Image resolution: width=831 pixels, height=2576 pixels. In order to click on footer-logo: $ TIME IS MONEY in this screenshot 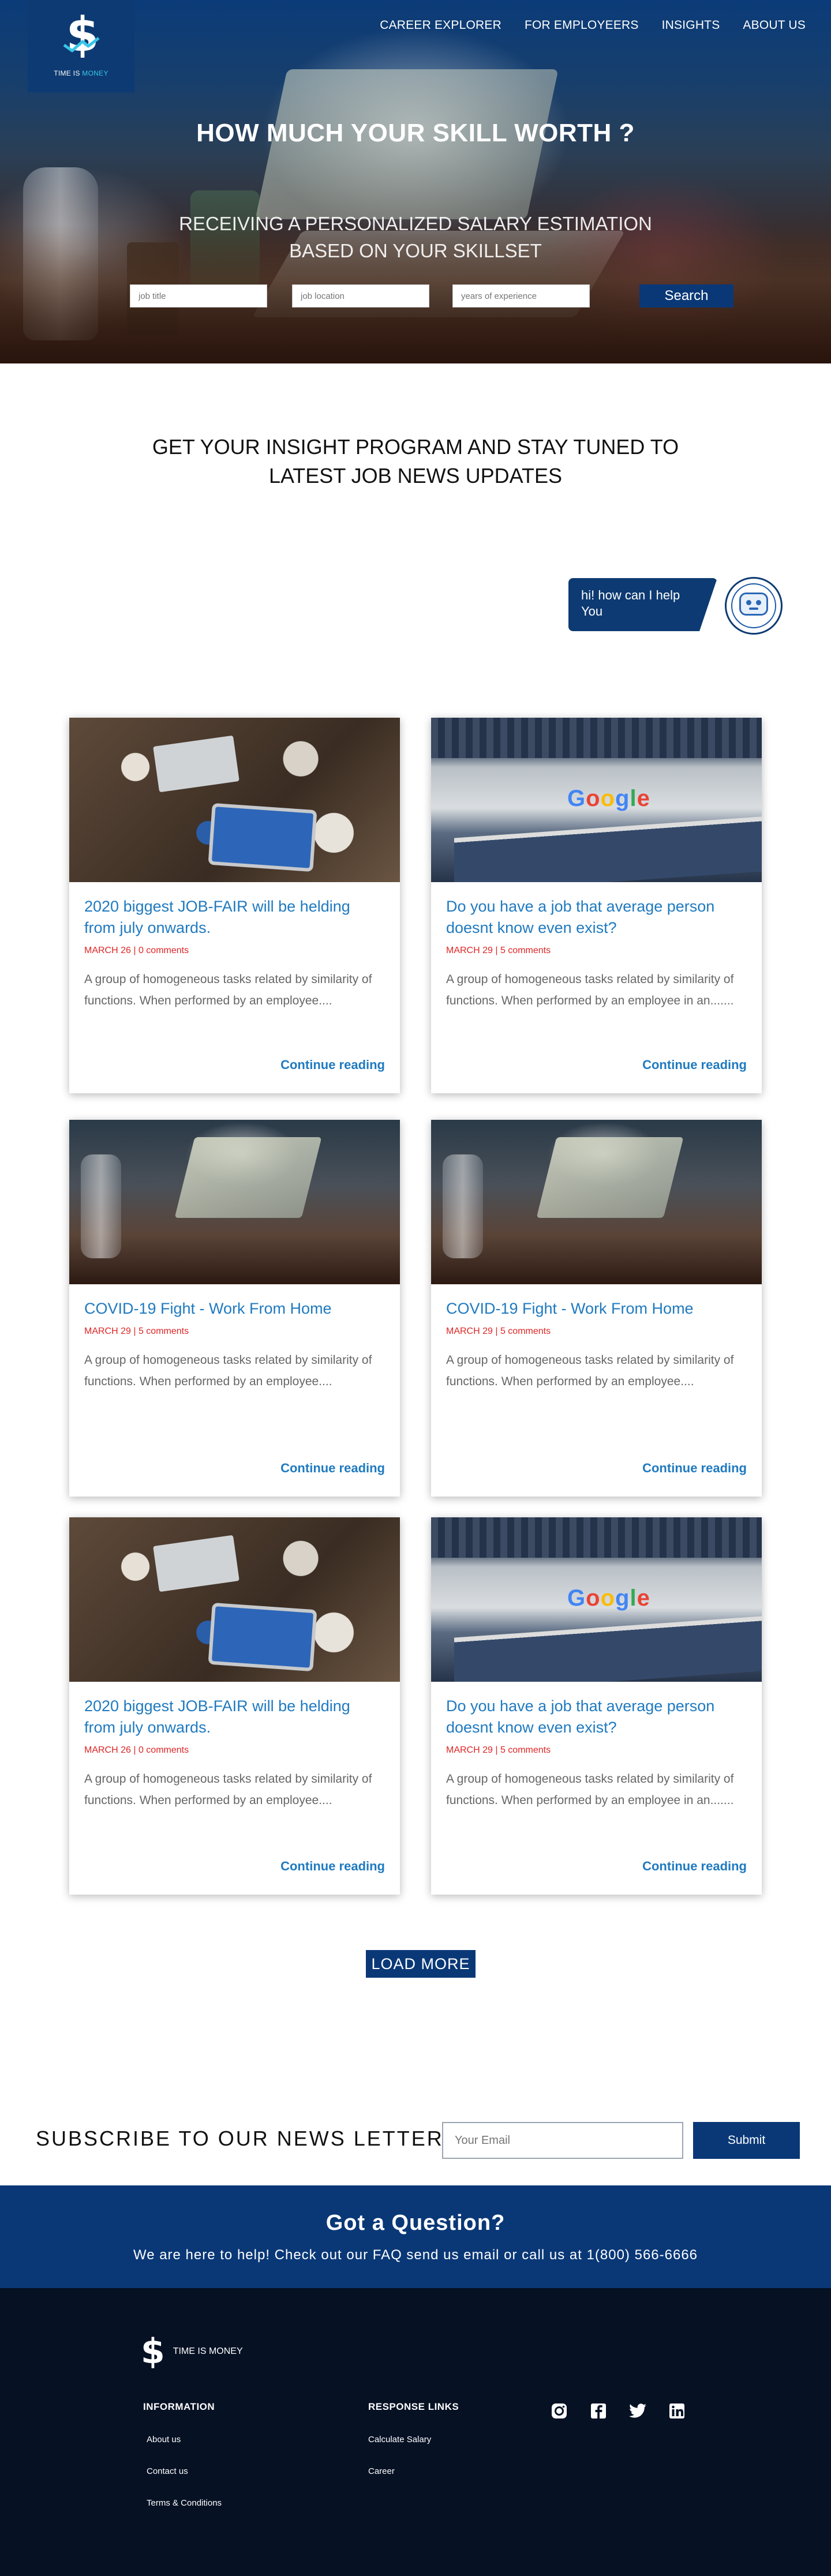, I will do `click(192, 2351)`.